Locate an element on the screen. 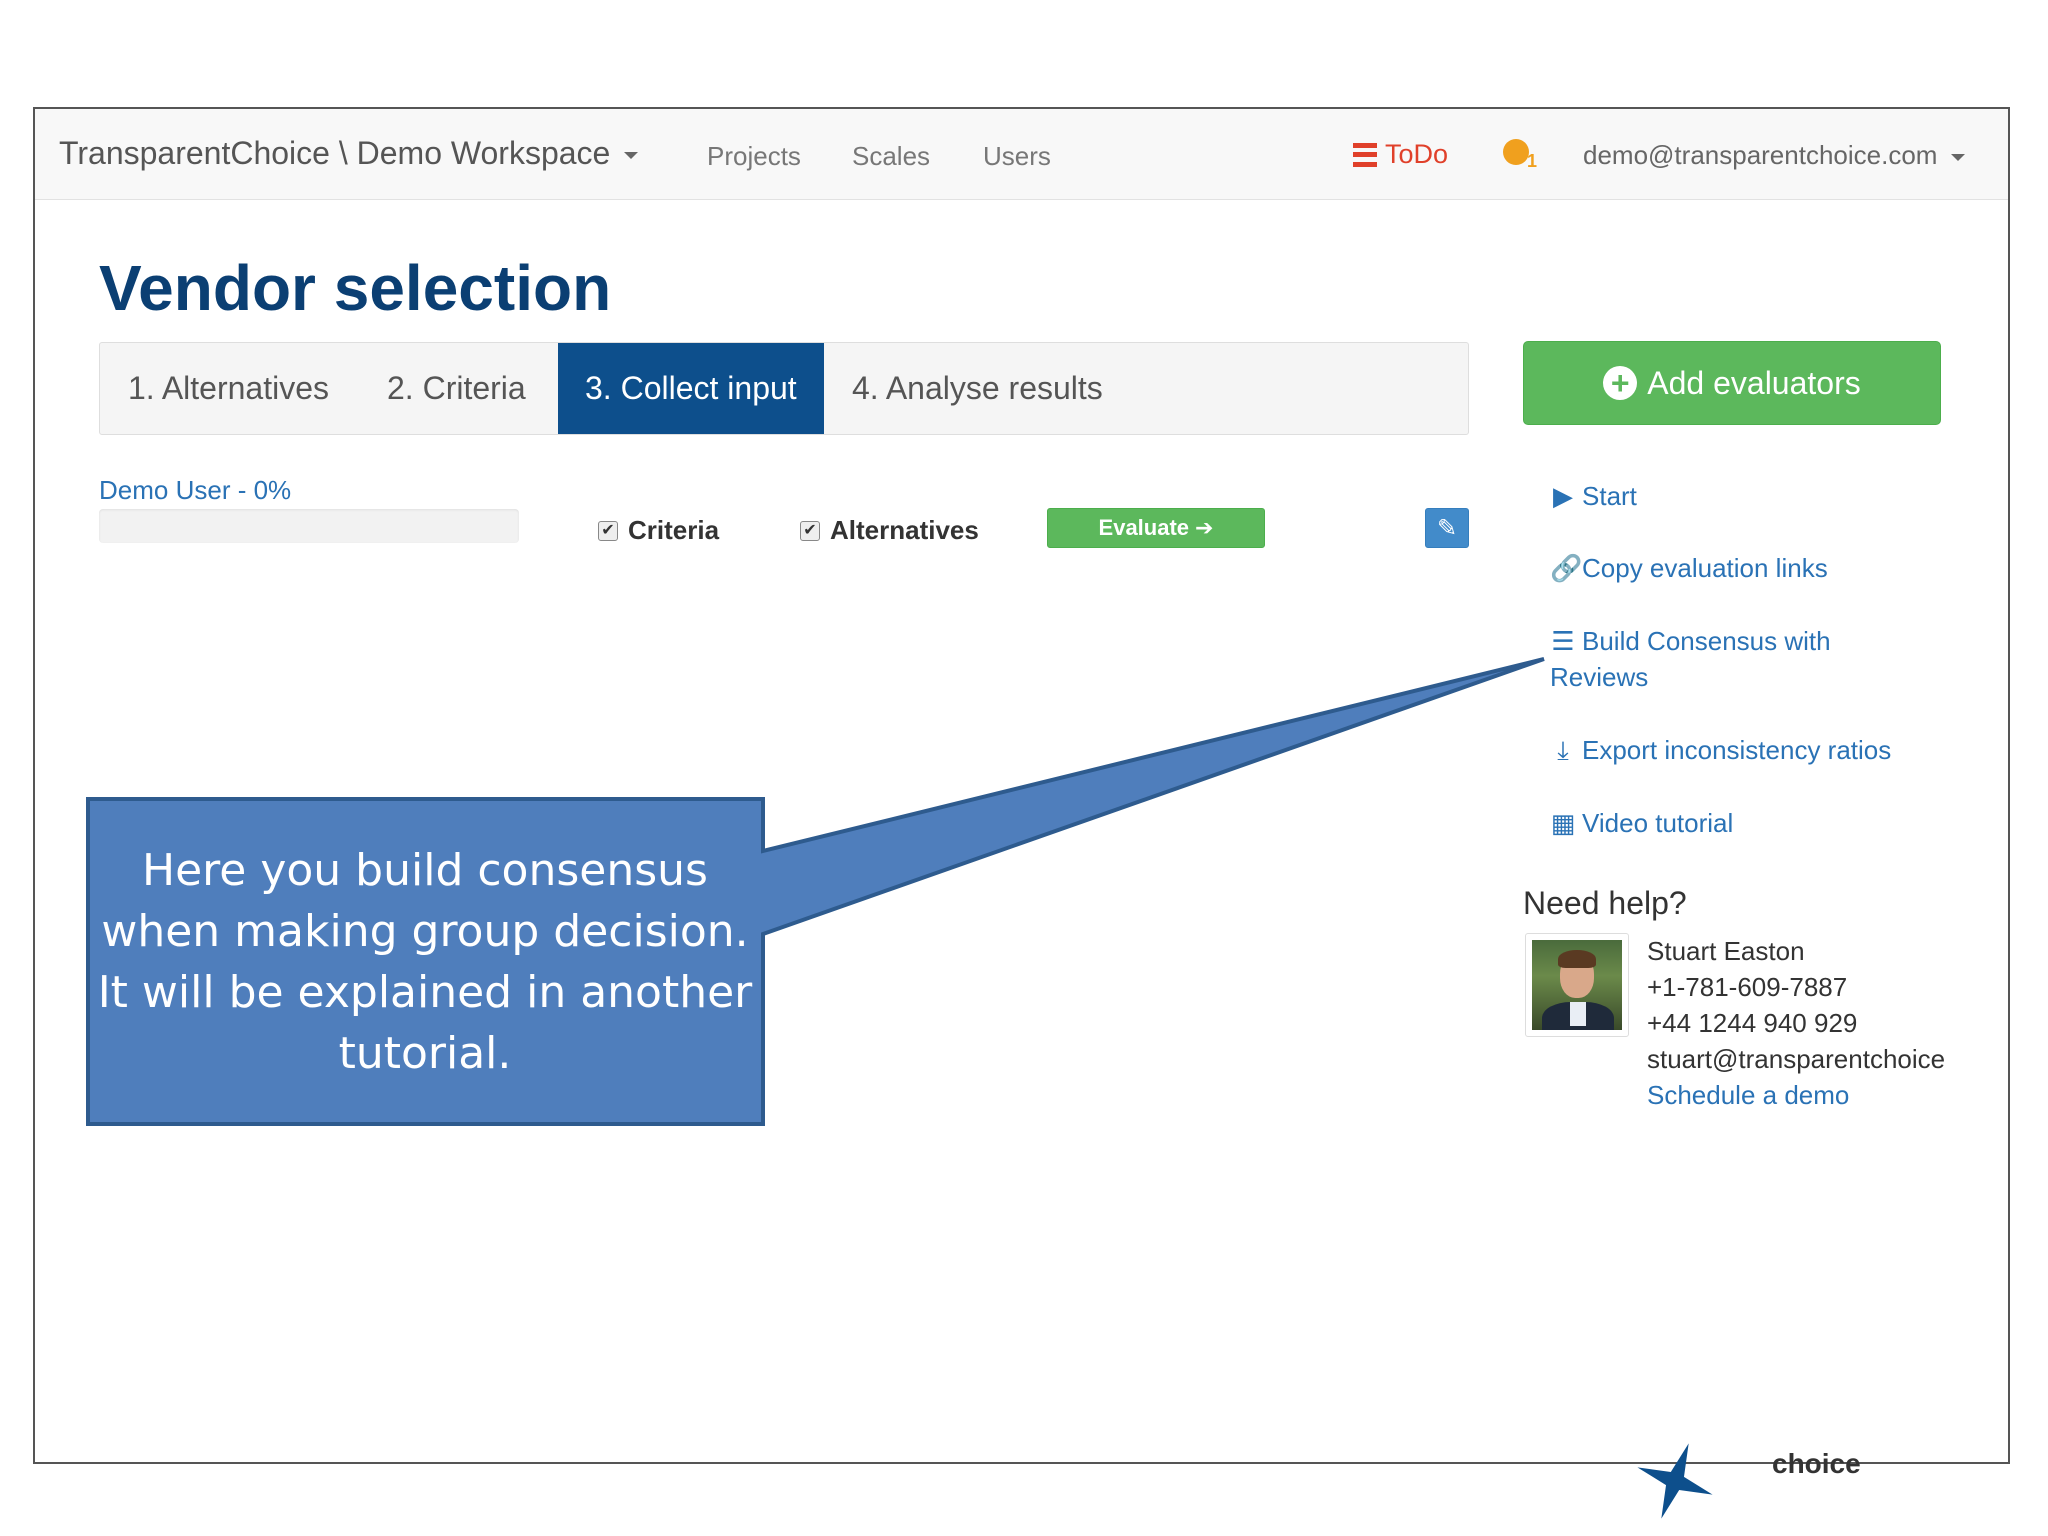 The height and width of the screenshot is (1536, 2048). list-icon: ☰ is located at coordinates (1563, 641).